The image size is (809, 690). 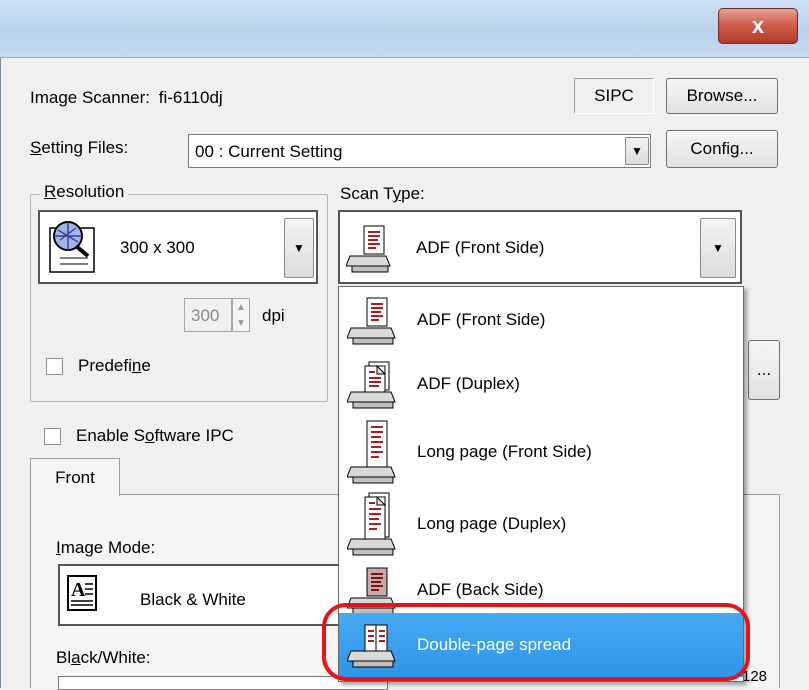 What do you see at coordinates (241, 307) in the screenshot?
I see `spin-up-icon: ▲` at bounding box center [241, 307].